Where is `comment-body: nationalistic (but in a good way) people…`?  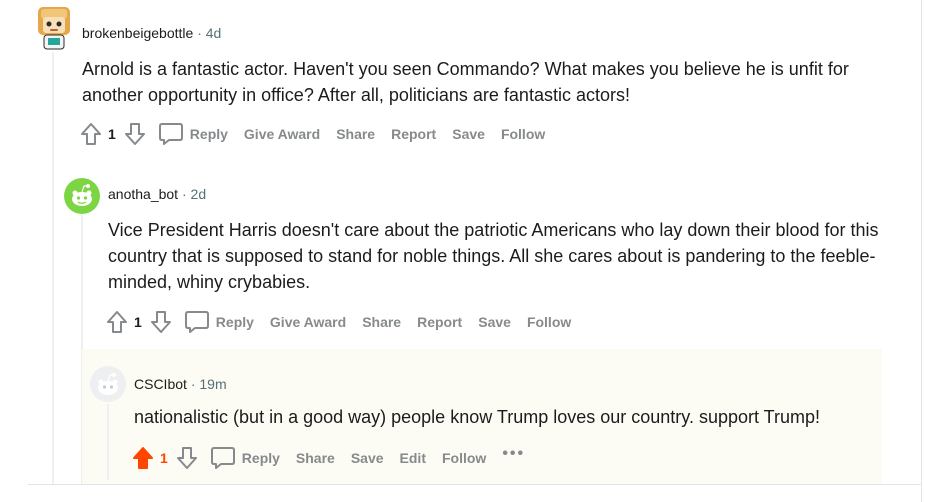
comment-body: nationalistic (but in a good way) people… is located at coordinates (477, 417).